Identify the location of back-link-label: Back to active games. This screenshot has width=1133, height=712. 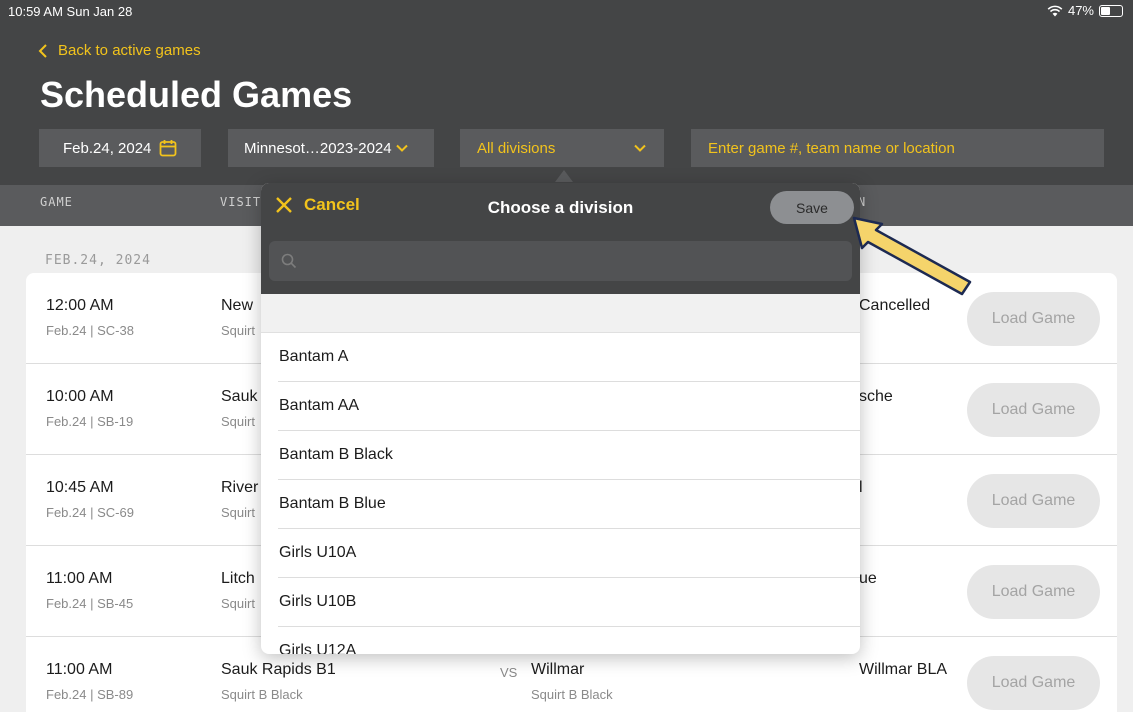
(129, 50).